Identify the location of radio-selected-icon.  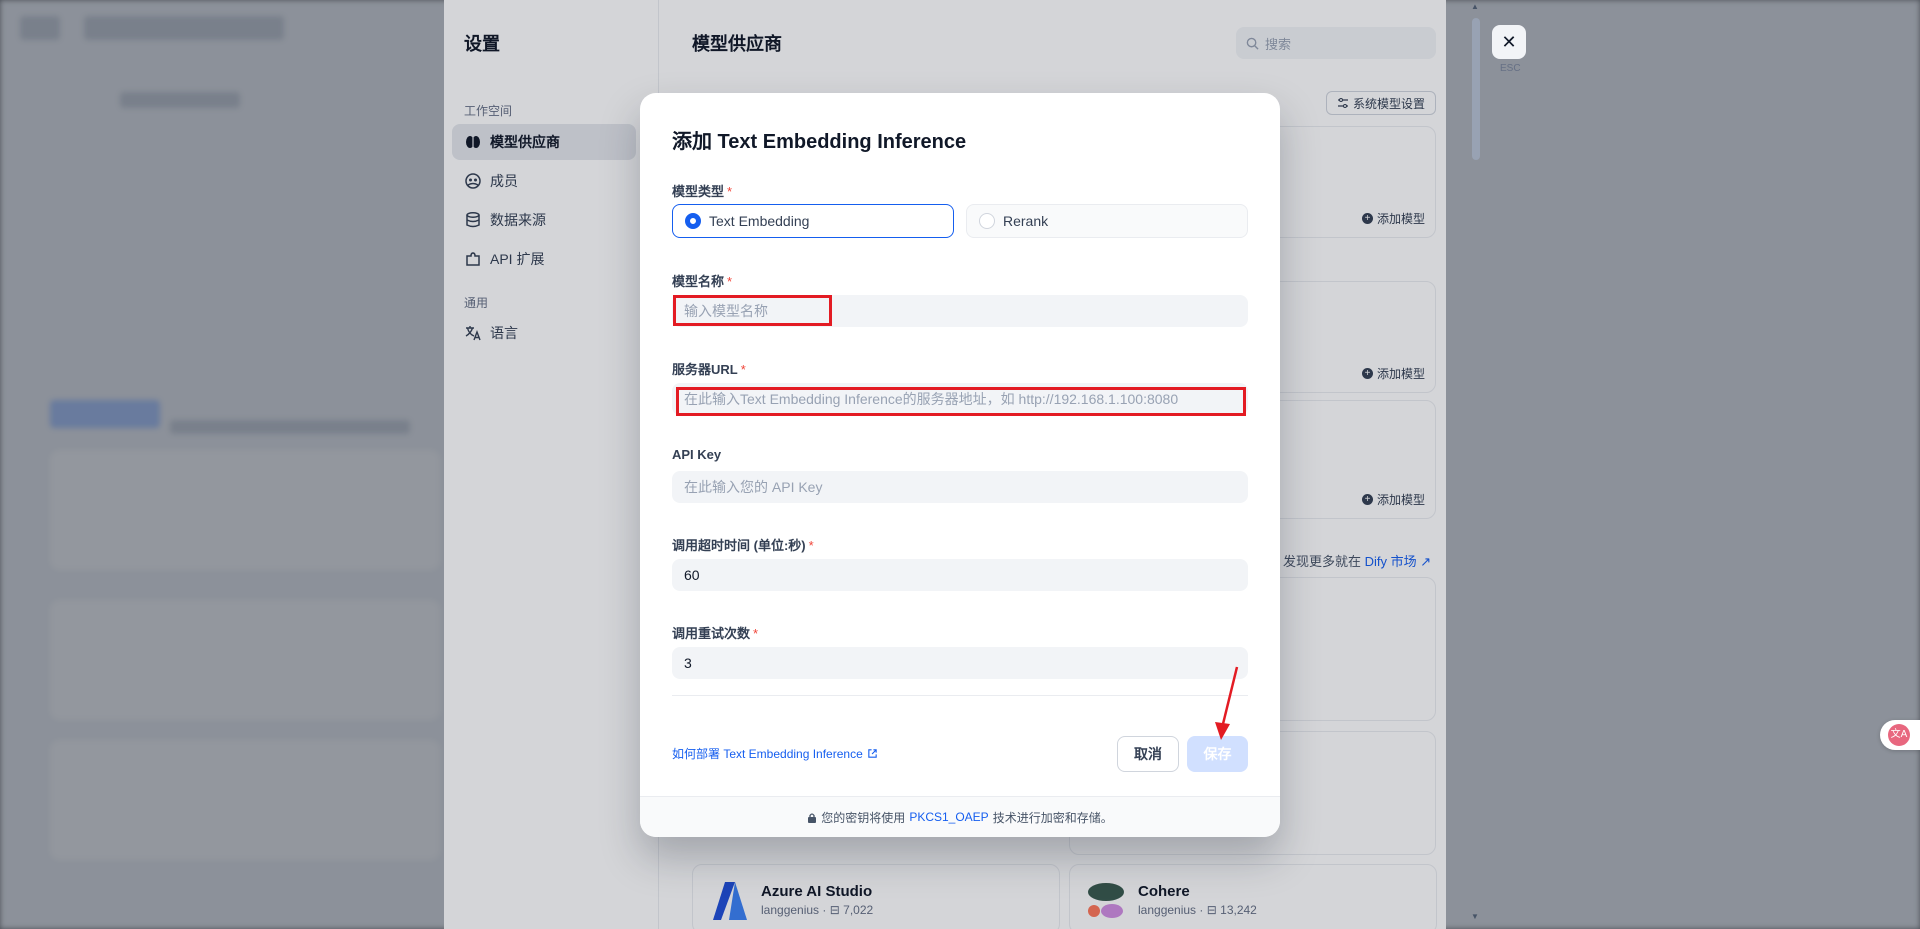
(693, 221).